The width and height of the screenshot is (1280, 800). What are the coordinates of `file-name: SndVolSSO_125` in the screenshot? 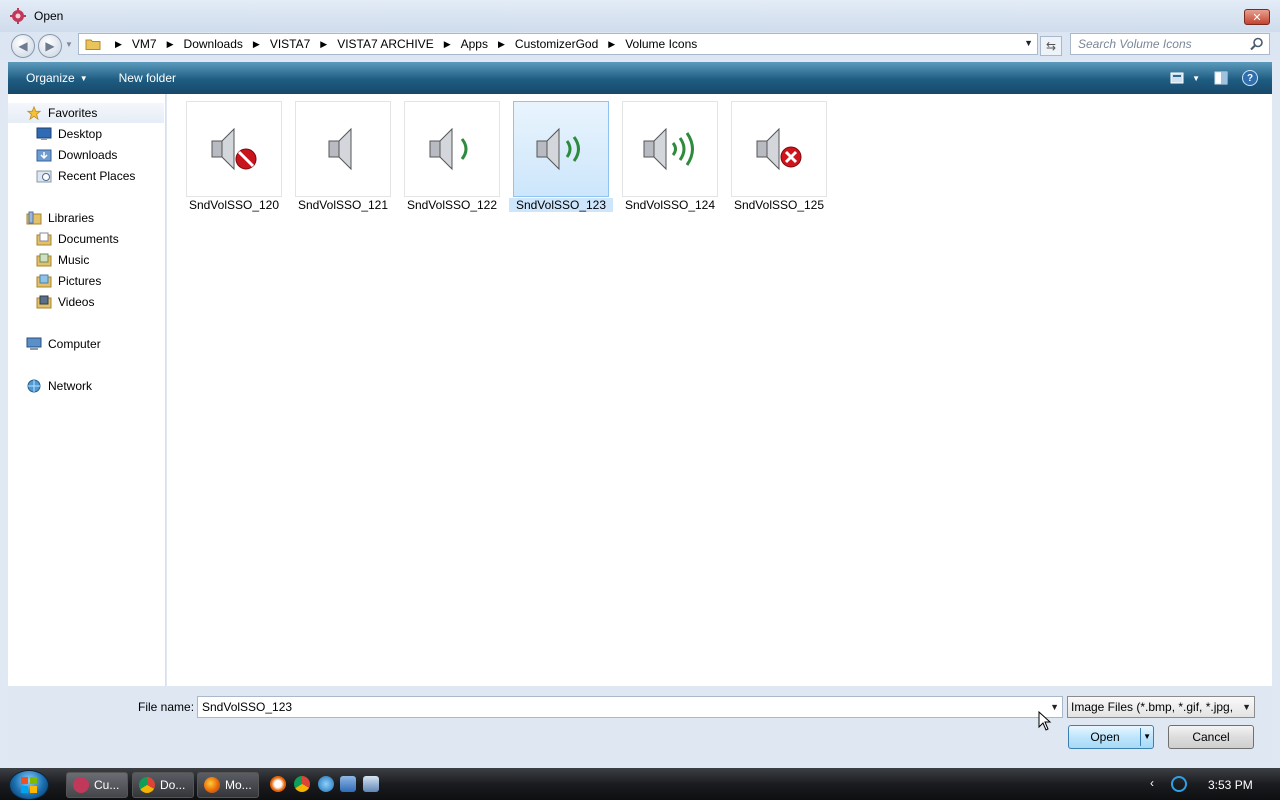 It's located at (779, 205).